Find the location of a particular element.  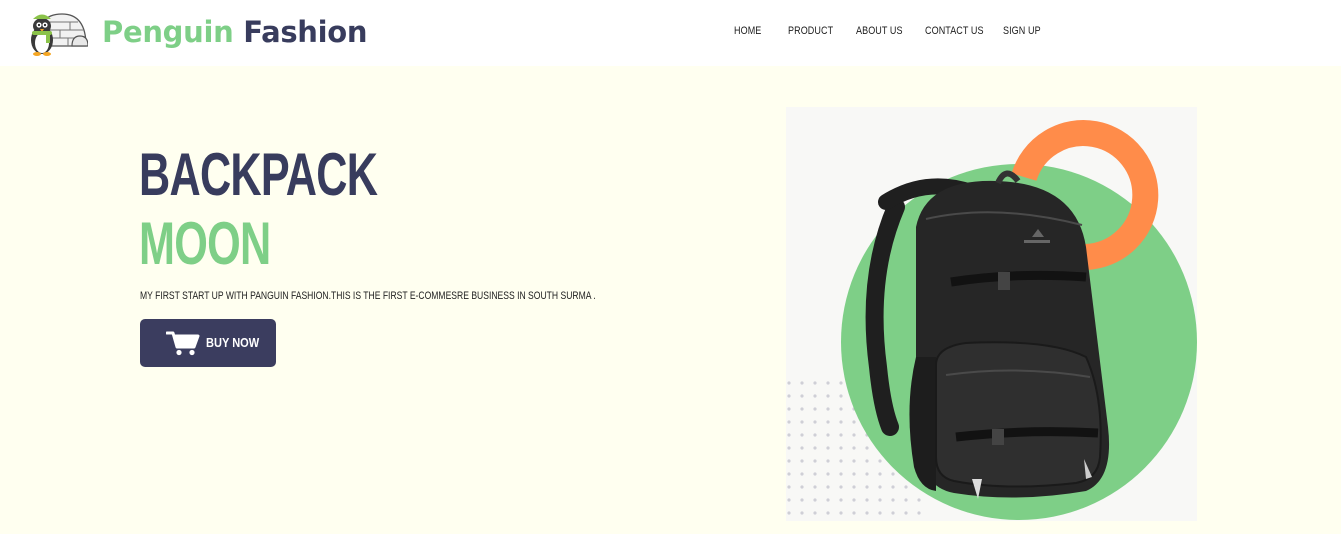

brand-name-word1: Penguin is located at coordinates (168, 32).